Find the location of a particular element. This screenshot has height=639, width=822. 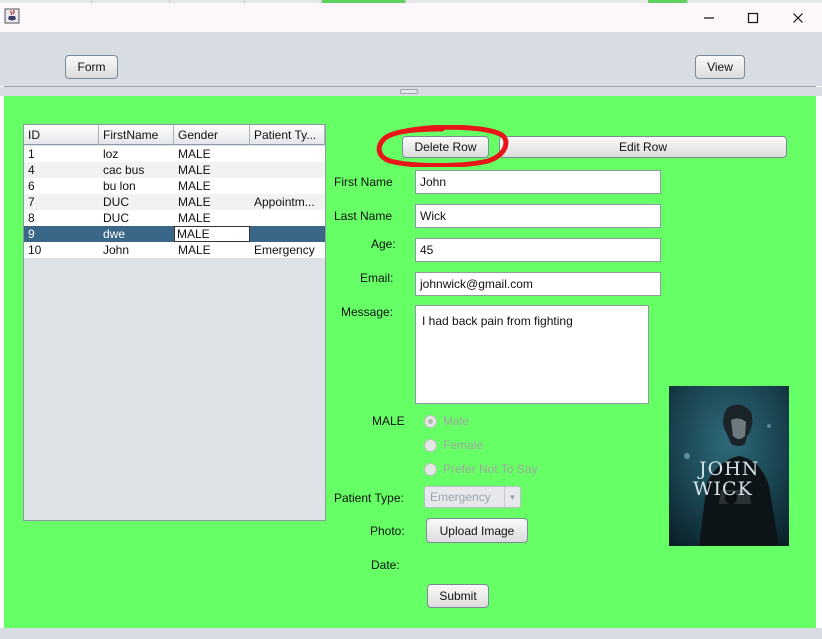

table-row-selected: 9 dwe MALE is located at coordinates (174, 234).